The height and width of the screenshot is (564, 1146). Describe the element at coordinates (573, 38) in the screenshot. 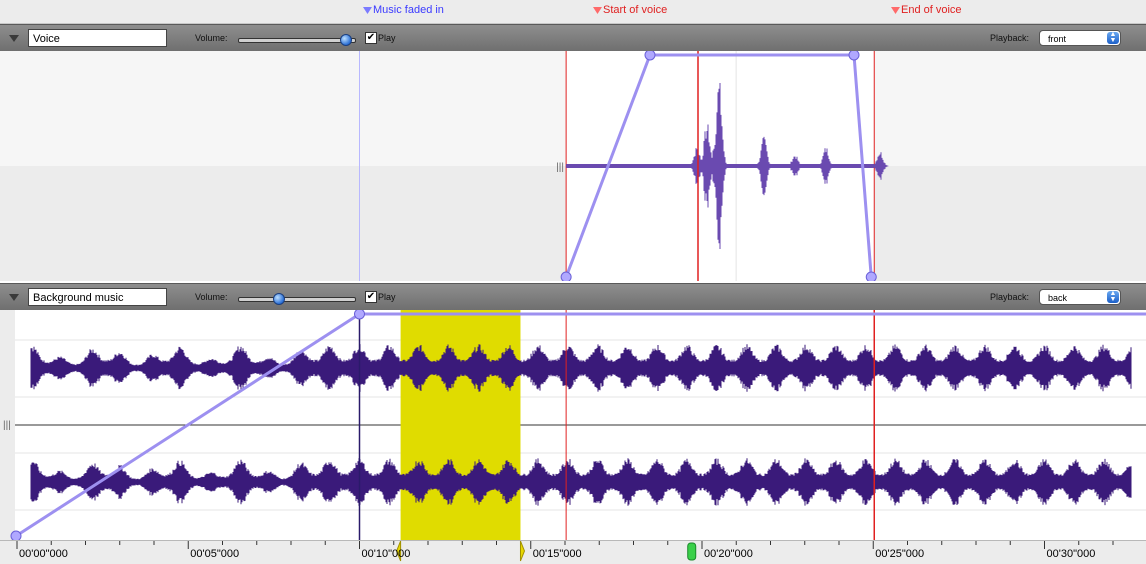

I see `voice-track-header: Voice Volume: ✔ Play Playback: front ▲ ▼` at that location.